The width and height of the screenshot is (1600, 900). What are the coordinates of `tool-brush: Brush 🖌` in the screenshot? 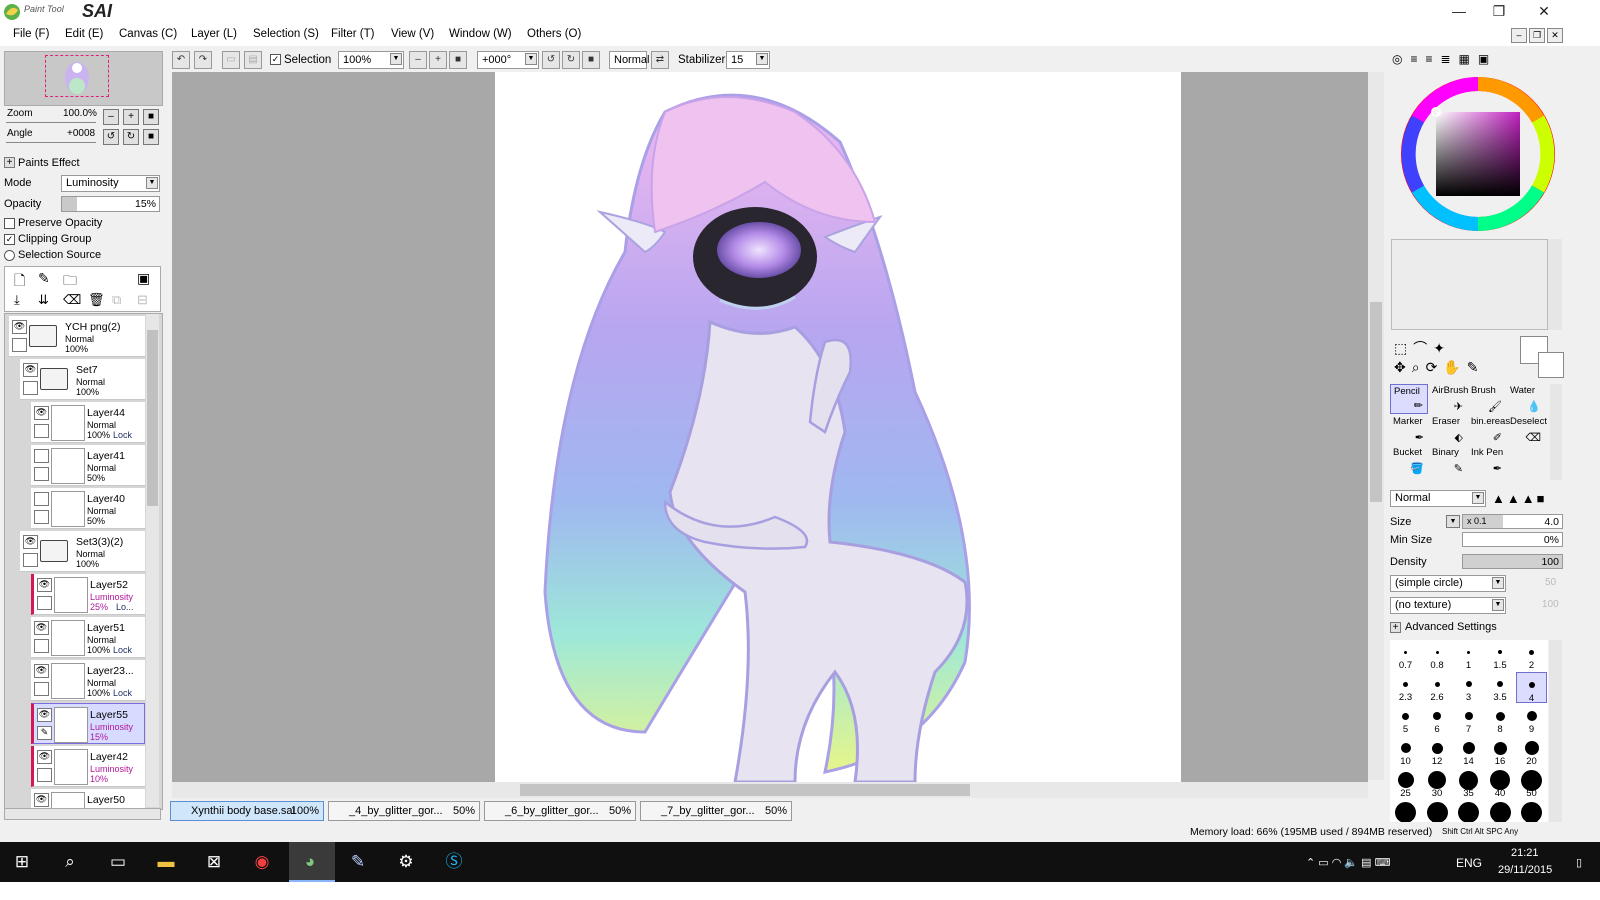 It's located at (1487, 399).